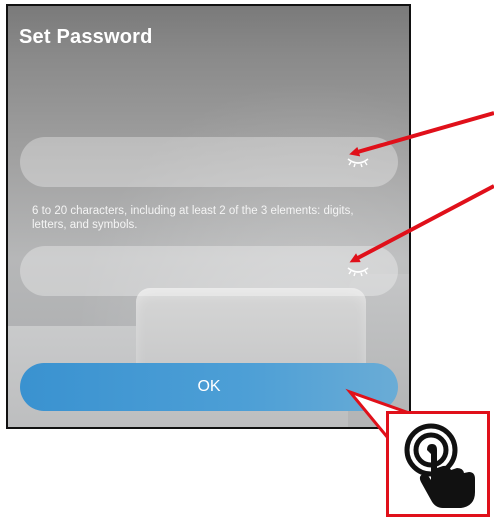 The width and height of the screenshot is (494, 520). What do you see at coordinates (209, 387) in the screenshot?
I see `ok-button: OK` at bounding box center [209, 387].